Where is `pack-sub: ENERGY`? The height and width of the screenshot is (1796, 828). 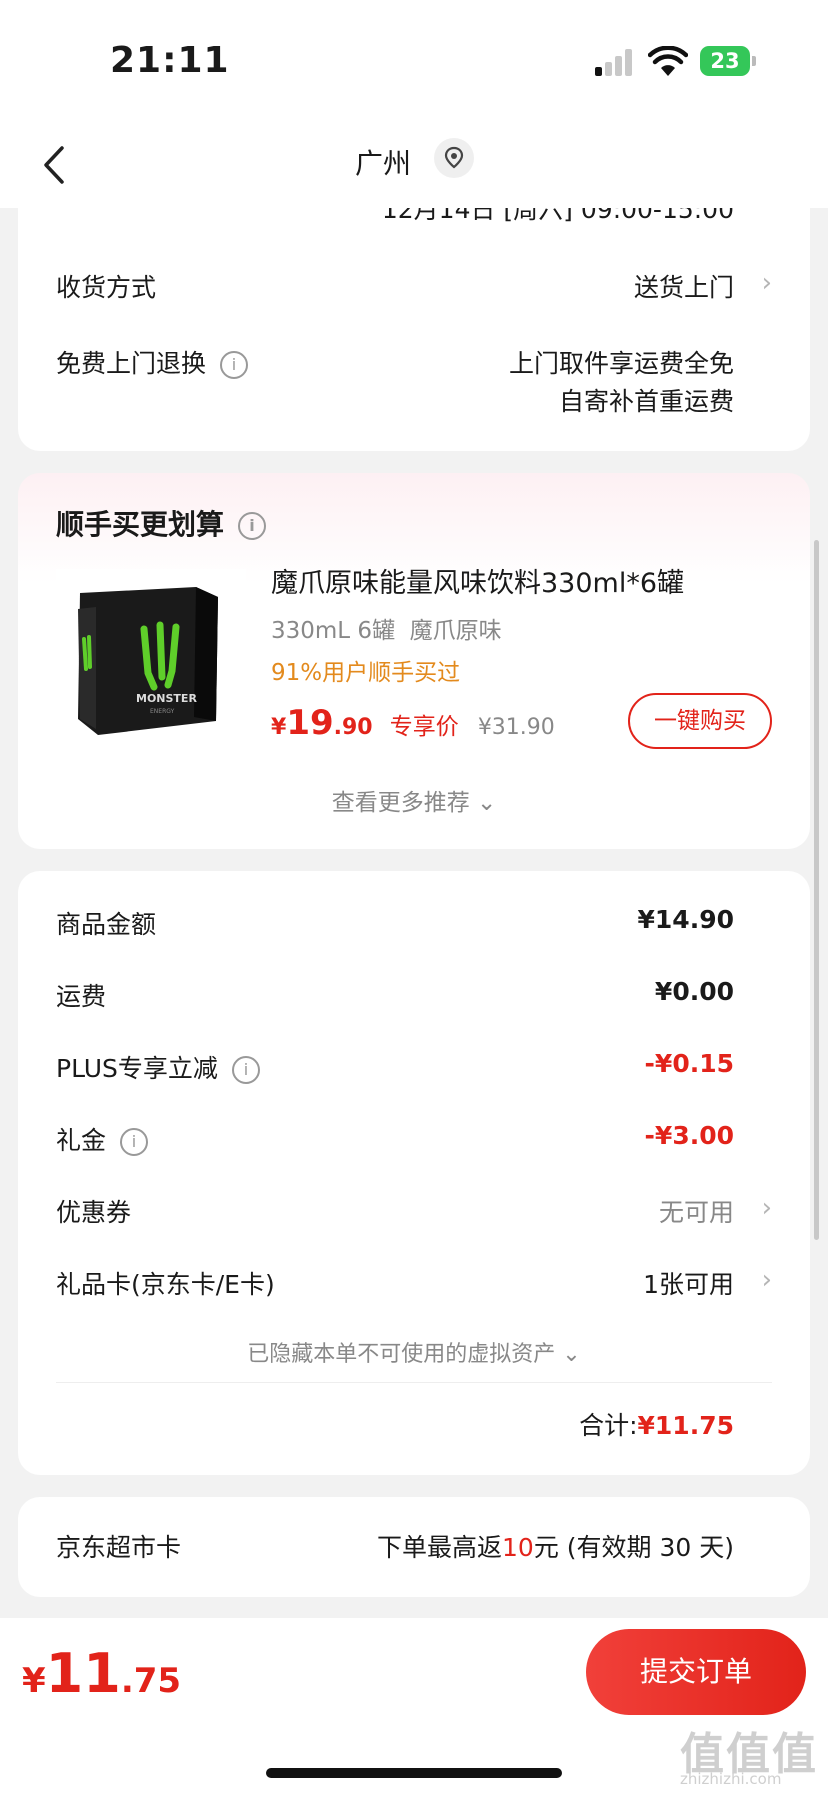
pack-sub: ENERGY is located at coordinates (162, 711).